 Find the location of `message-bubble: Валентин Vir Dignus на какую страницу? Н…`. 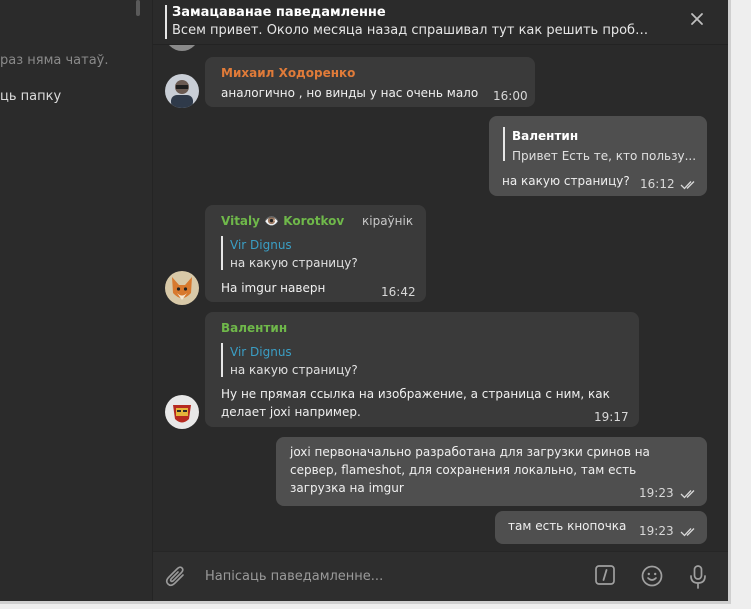

message-bubble: Валентин Vir Dignus на какую страницу? Н… is located at coordinates (422, 369).